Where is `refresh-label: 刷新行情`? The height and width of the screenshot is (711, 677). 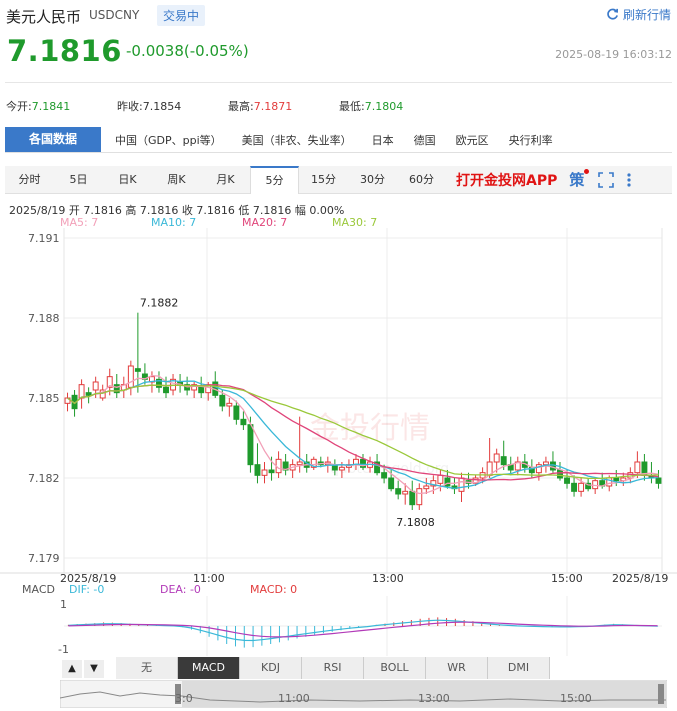
refresh-label: 刷新行情 is located at coordinates (646, 15).